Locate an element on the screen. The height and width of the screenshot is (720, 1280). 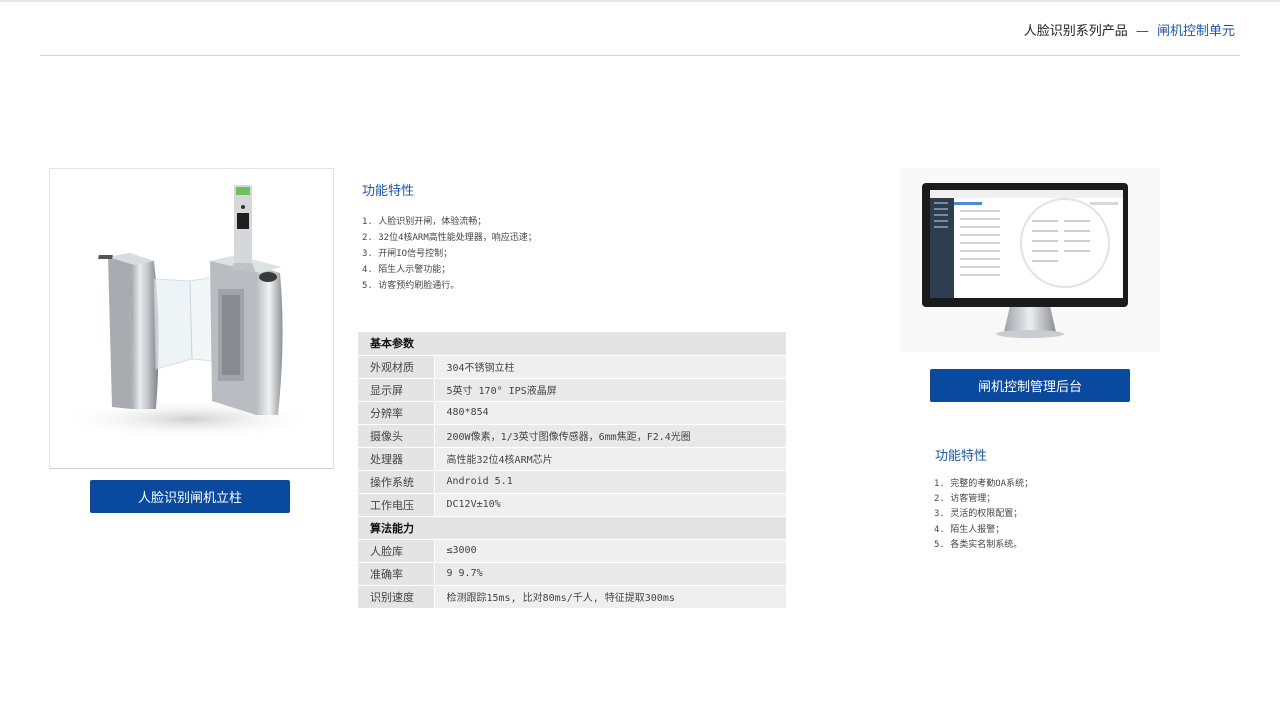
spec-key: 处理器 is located at coordinates (396, 459).